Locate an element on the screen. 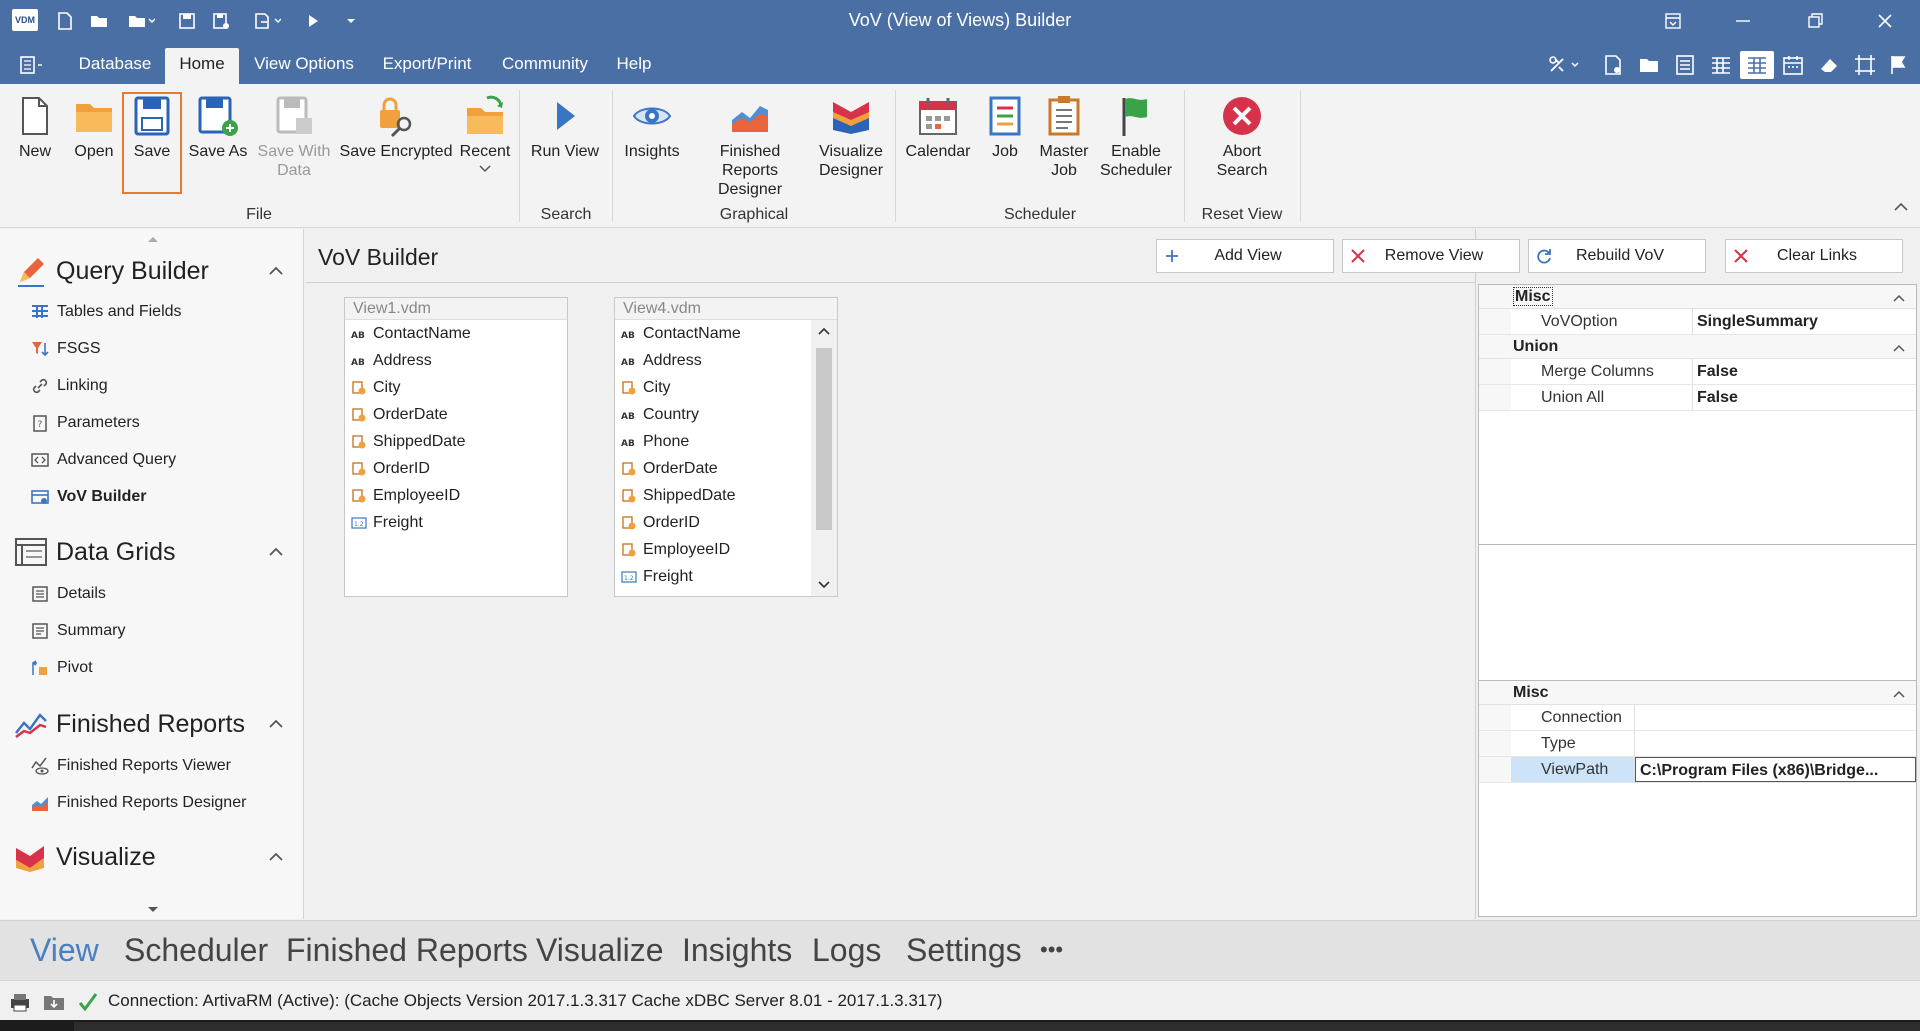 This screenshot has width=1920, height=1031. property-row-union-all: Union All False is located at coordinates (1697, 398).